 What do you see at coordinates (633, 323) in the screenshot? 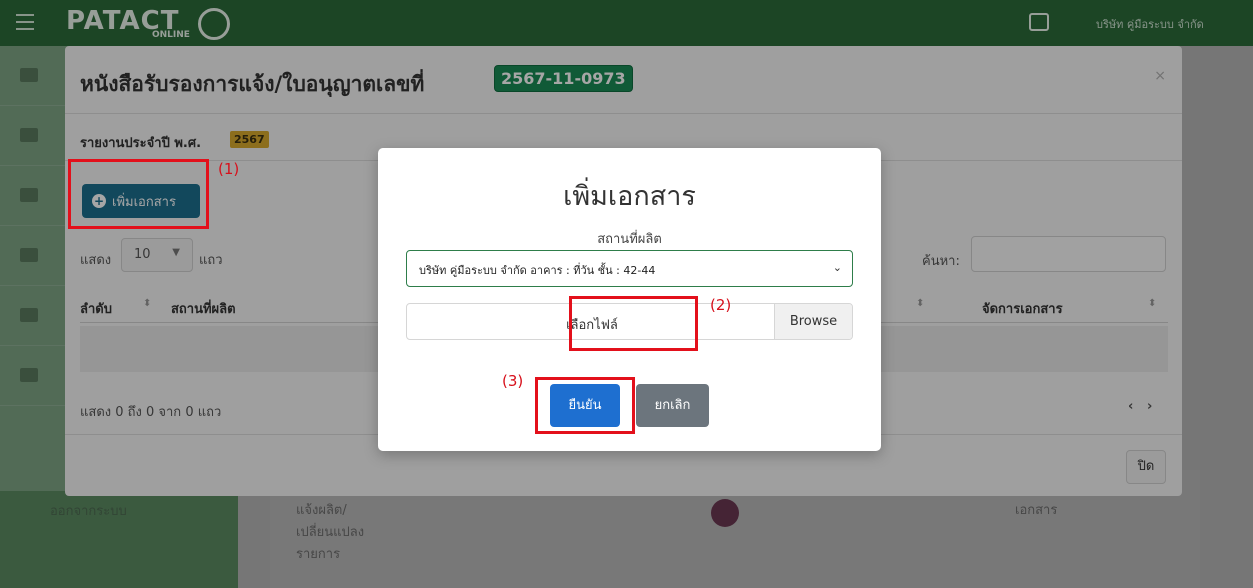
I see `annotation-box-step2` at bounding box center [633, 323].